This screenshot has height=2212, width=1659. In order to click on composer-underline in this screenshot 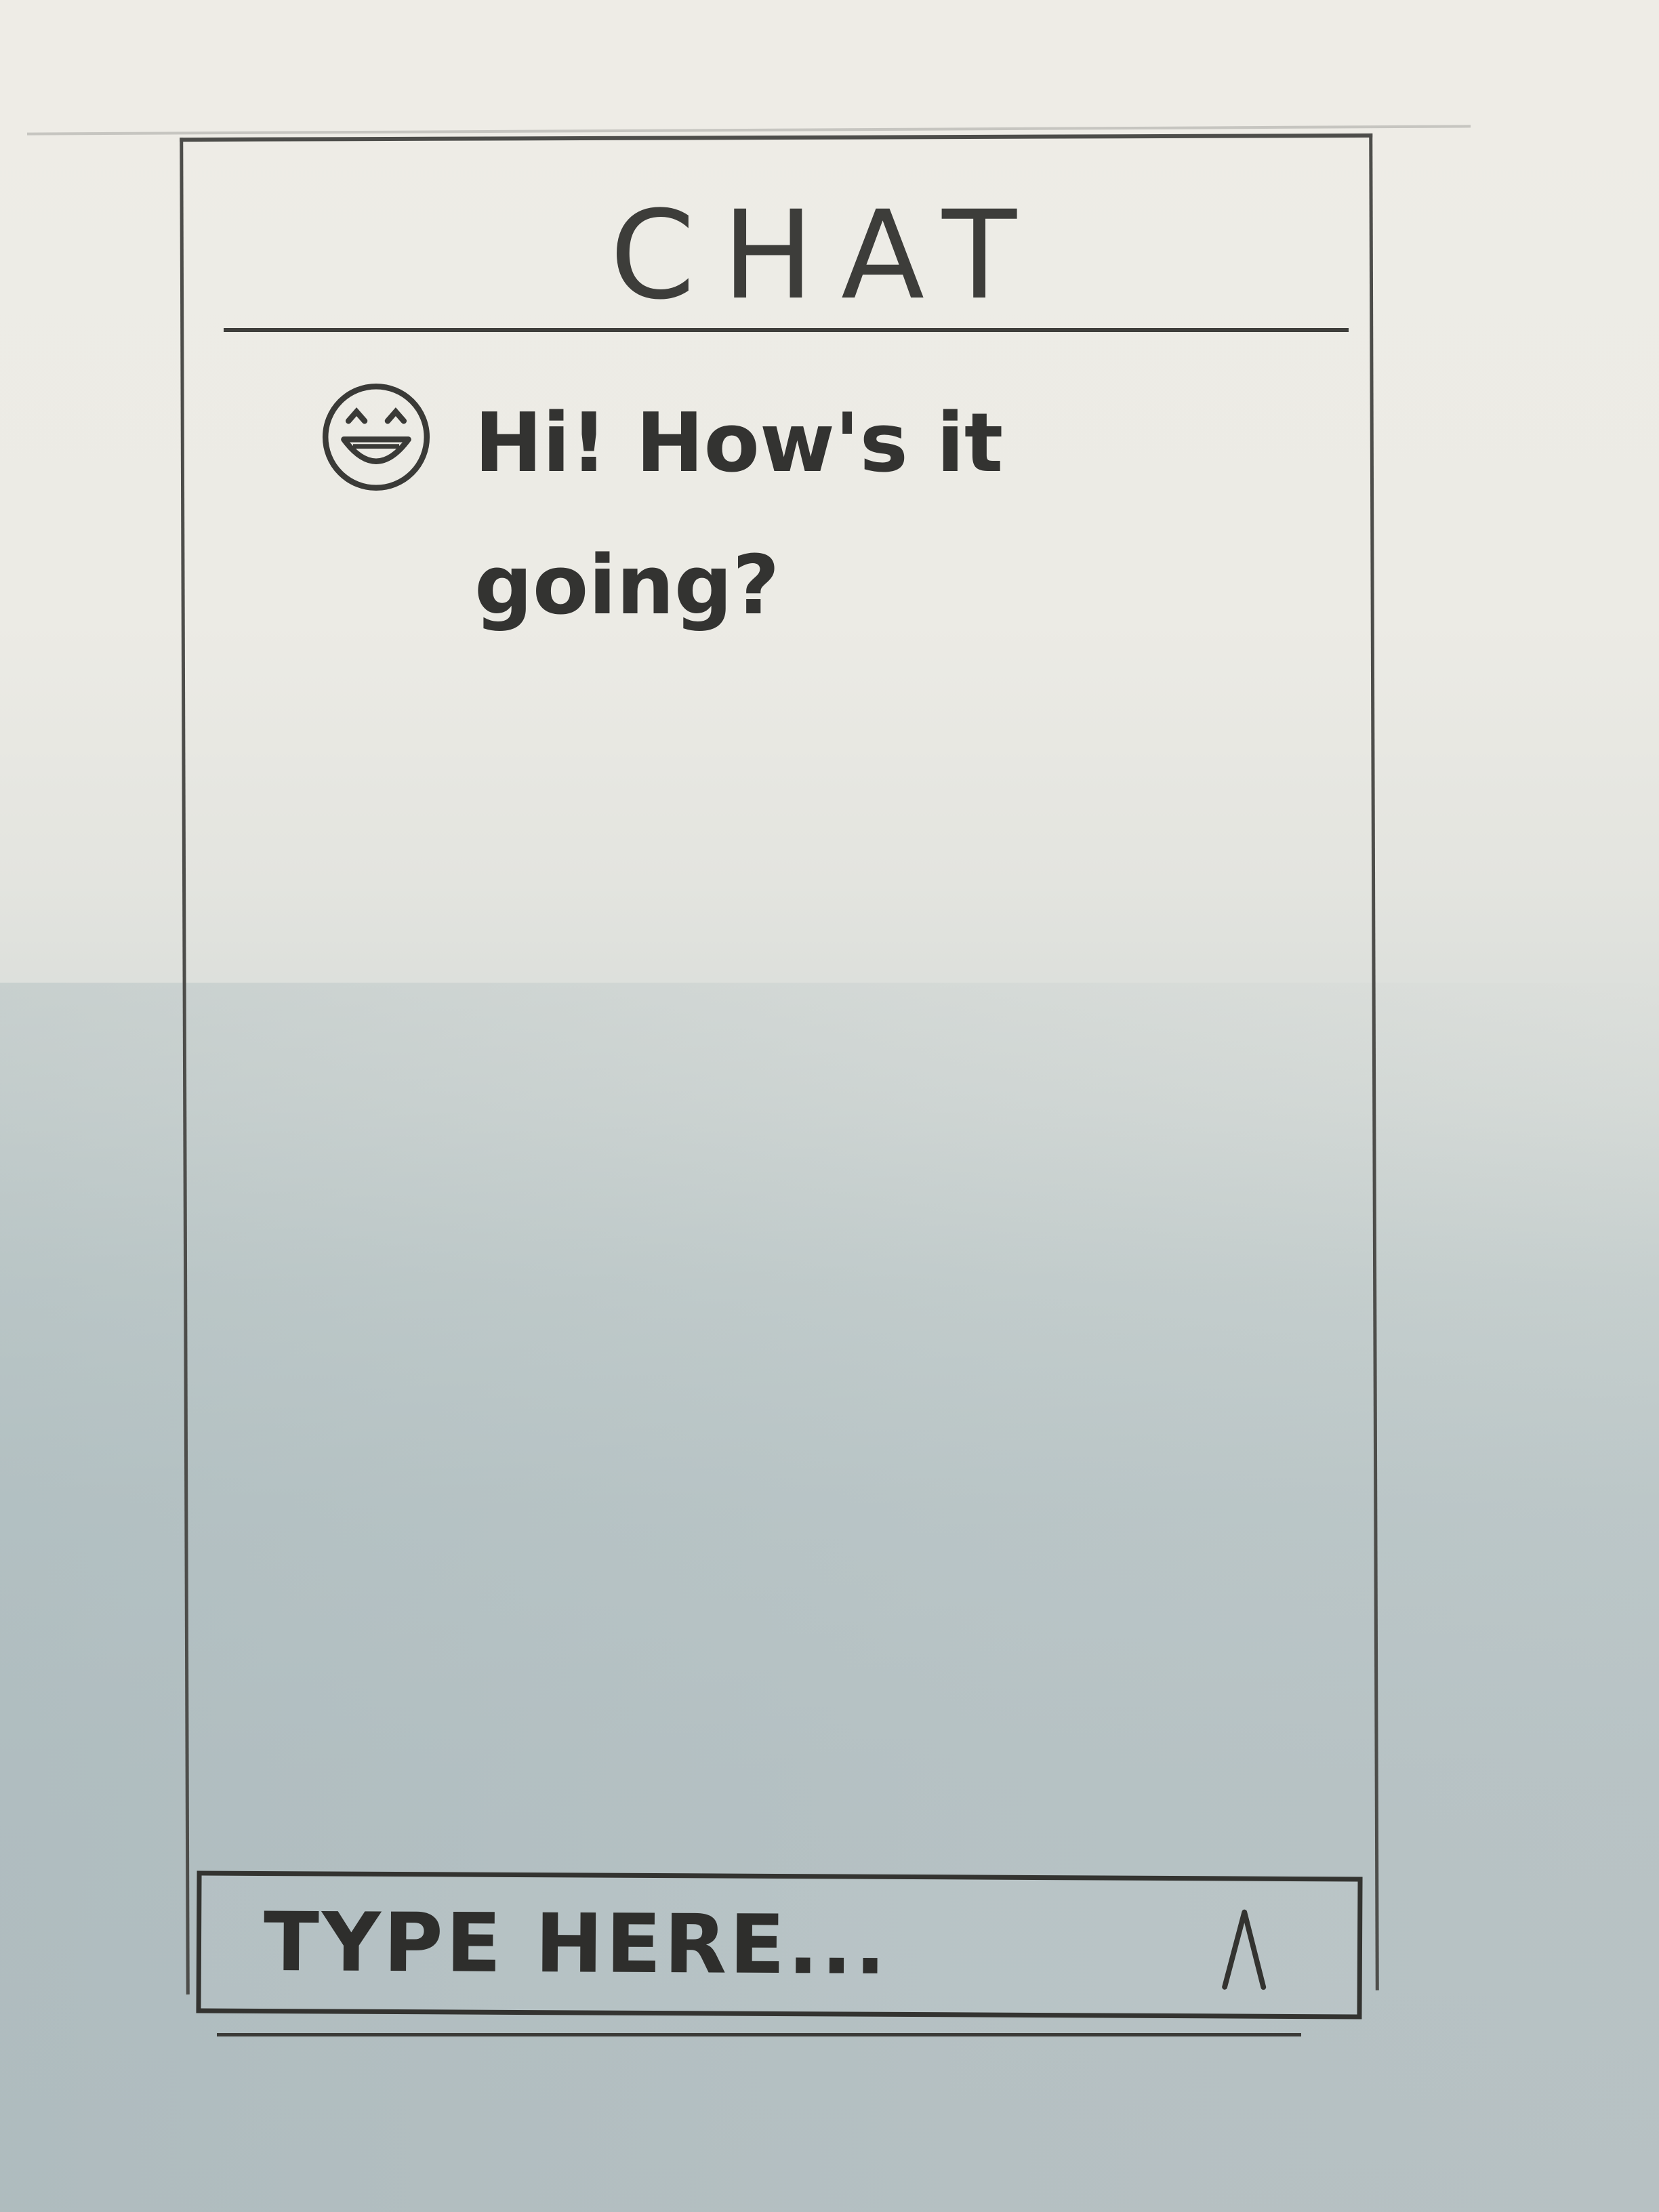, I will do `click(759, 2034)`.